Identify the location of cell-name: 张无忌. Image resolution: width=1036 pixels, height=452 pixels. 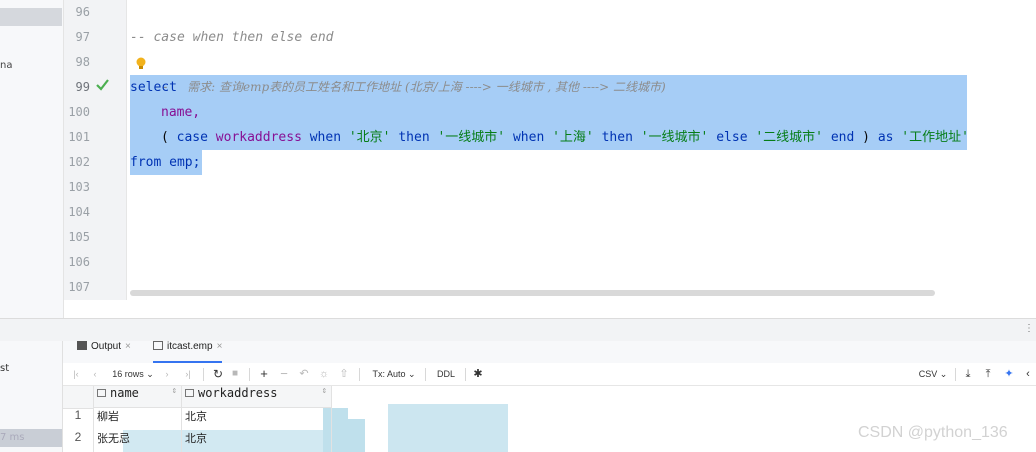
(137, 441).